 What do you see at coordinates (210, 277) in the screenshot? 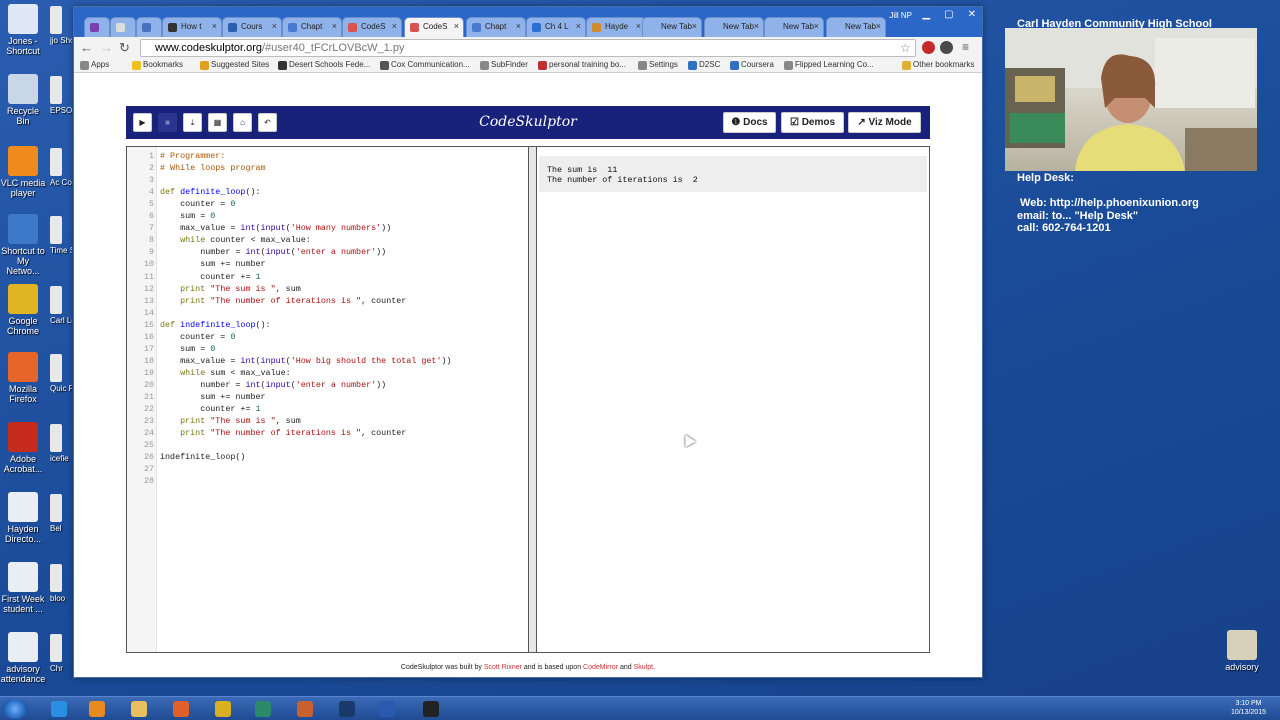
I see `code-line: counter += 1` at bounding box center [210, 277].